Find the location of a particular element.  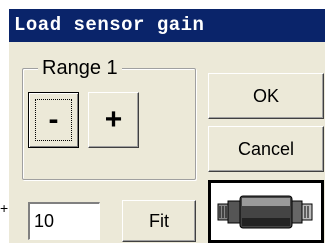

fit-button: Fit is located at coordinates (159, 221).